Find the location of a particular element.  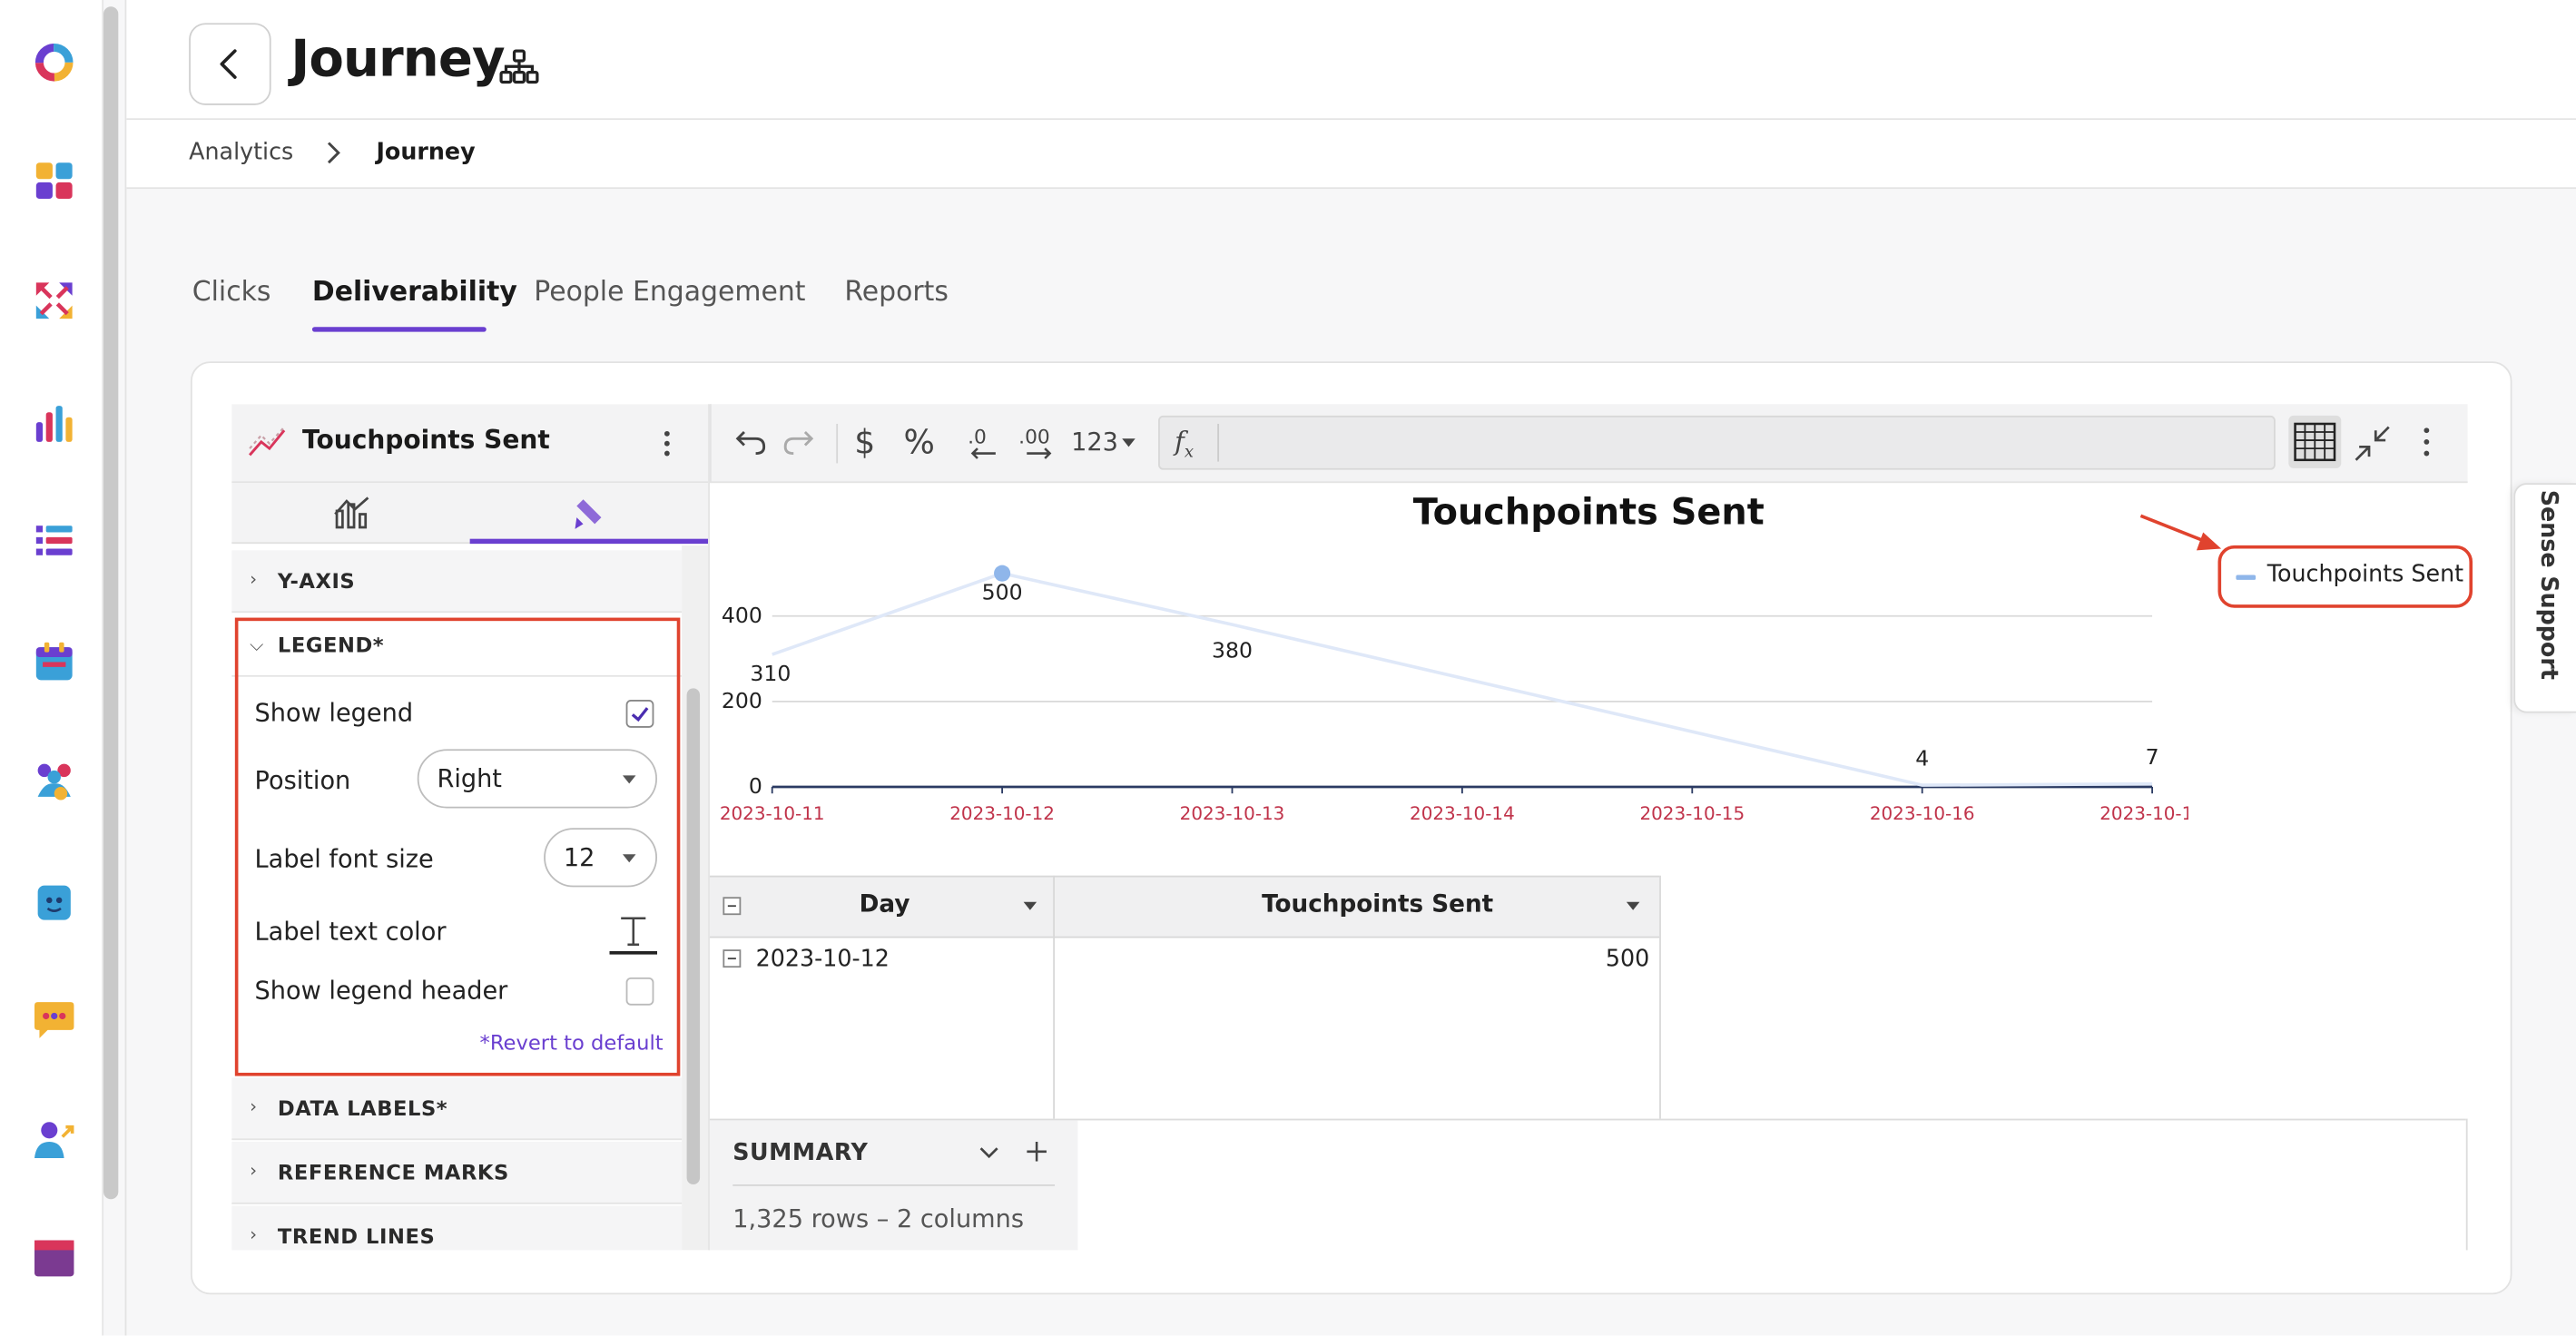

tab-deliverability: Deliverability is located at coordinates (414, 291).